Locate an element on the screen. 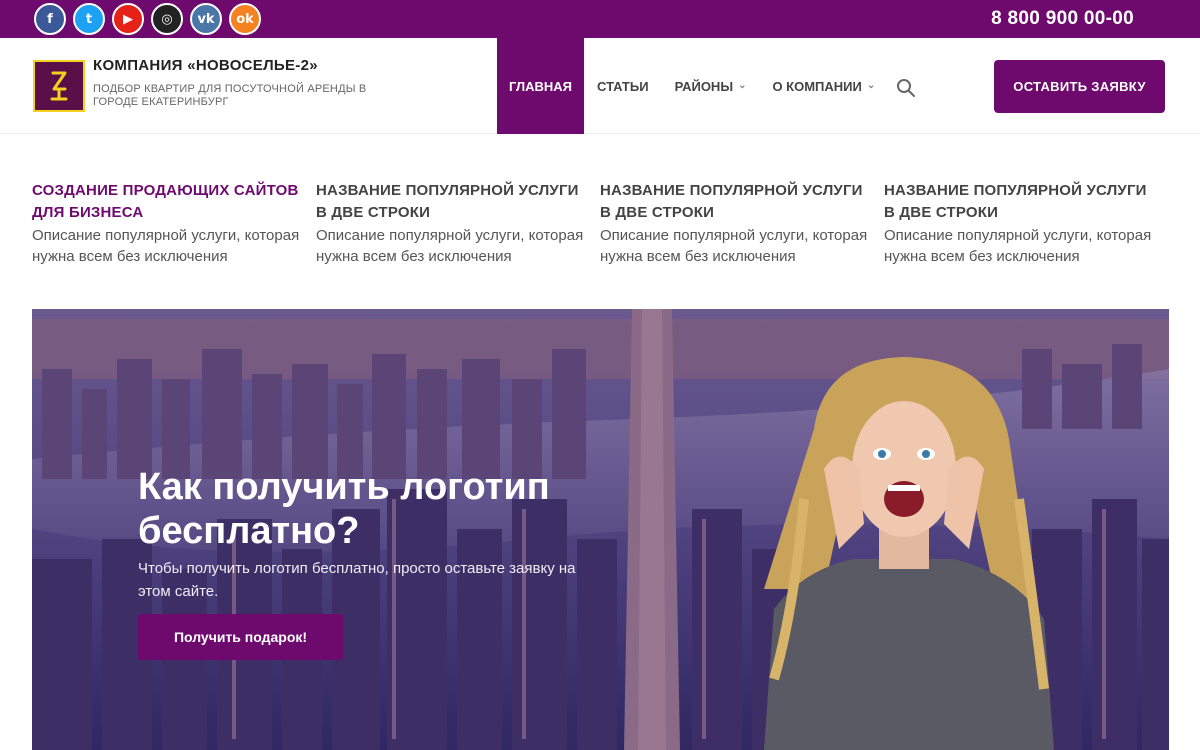 The width and height of the screenshot is (1200, 750). request-button: ОСТАВИТЬ ЗАЯВКУ is located at coordinates (1079, 86).